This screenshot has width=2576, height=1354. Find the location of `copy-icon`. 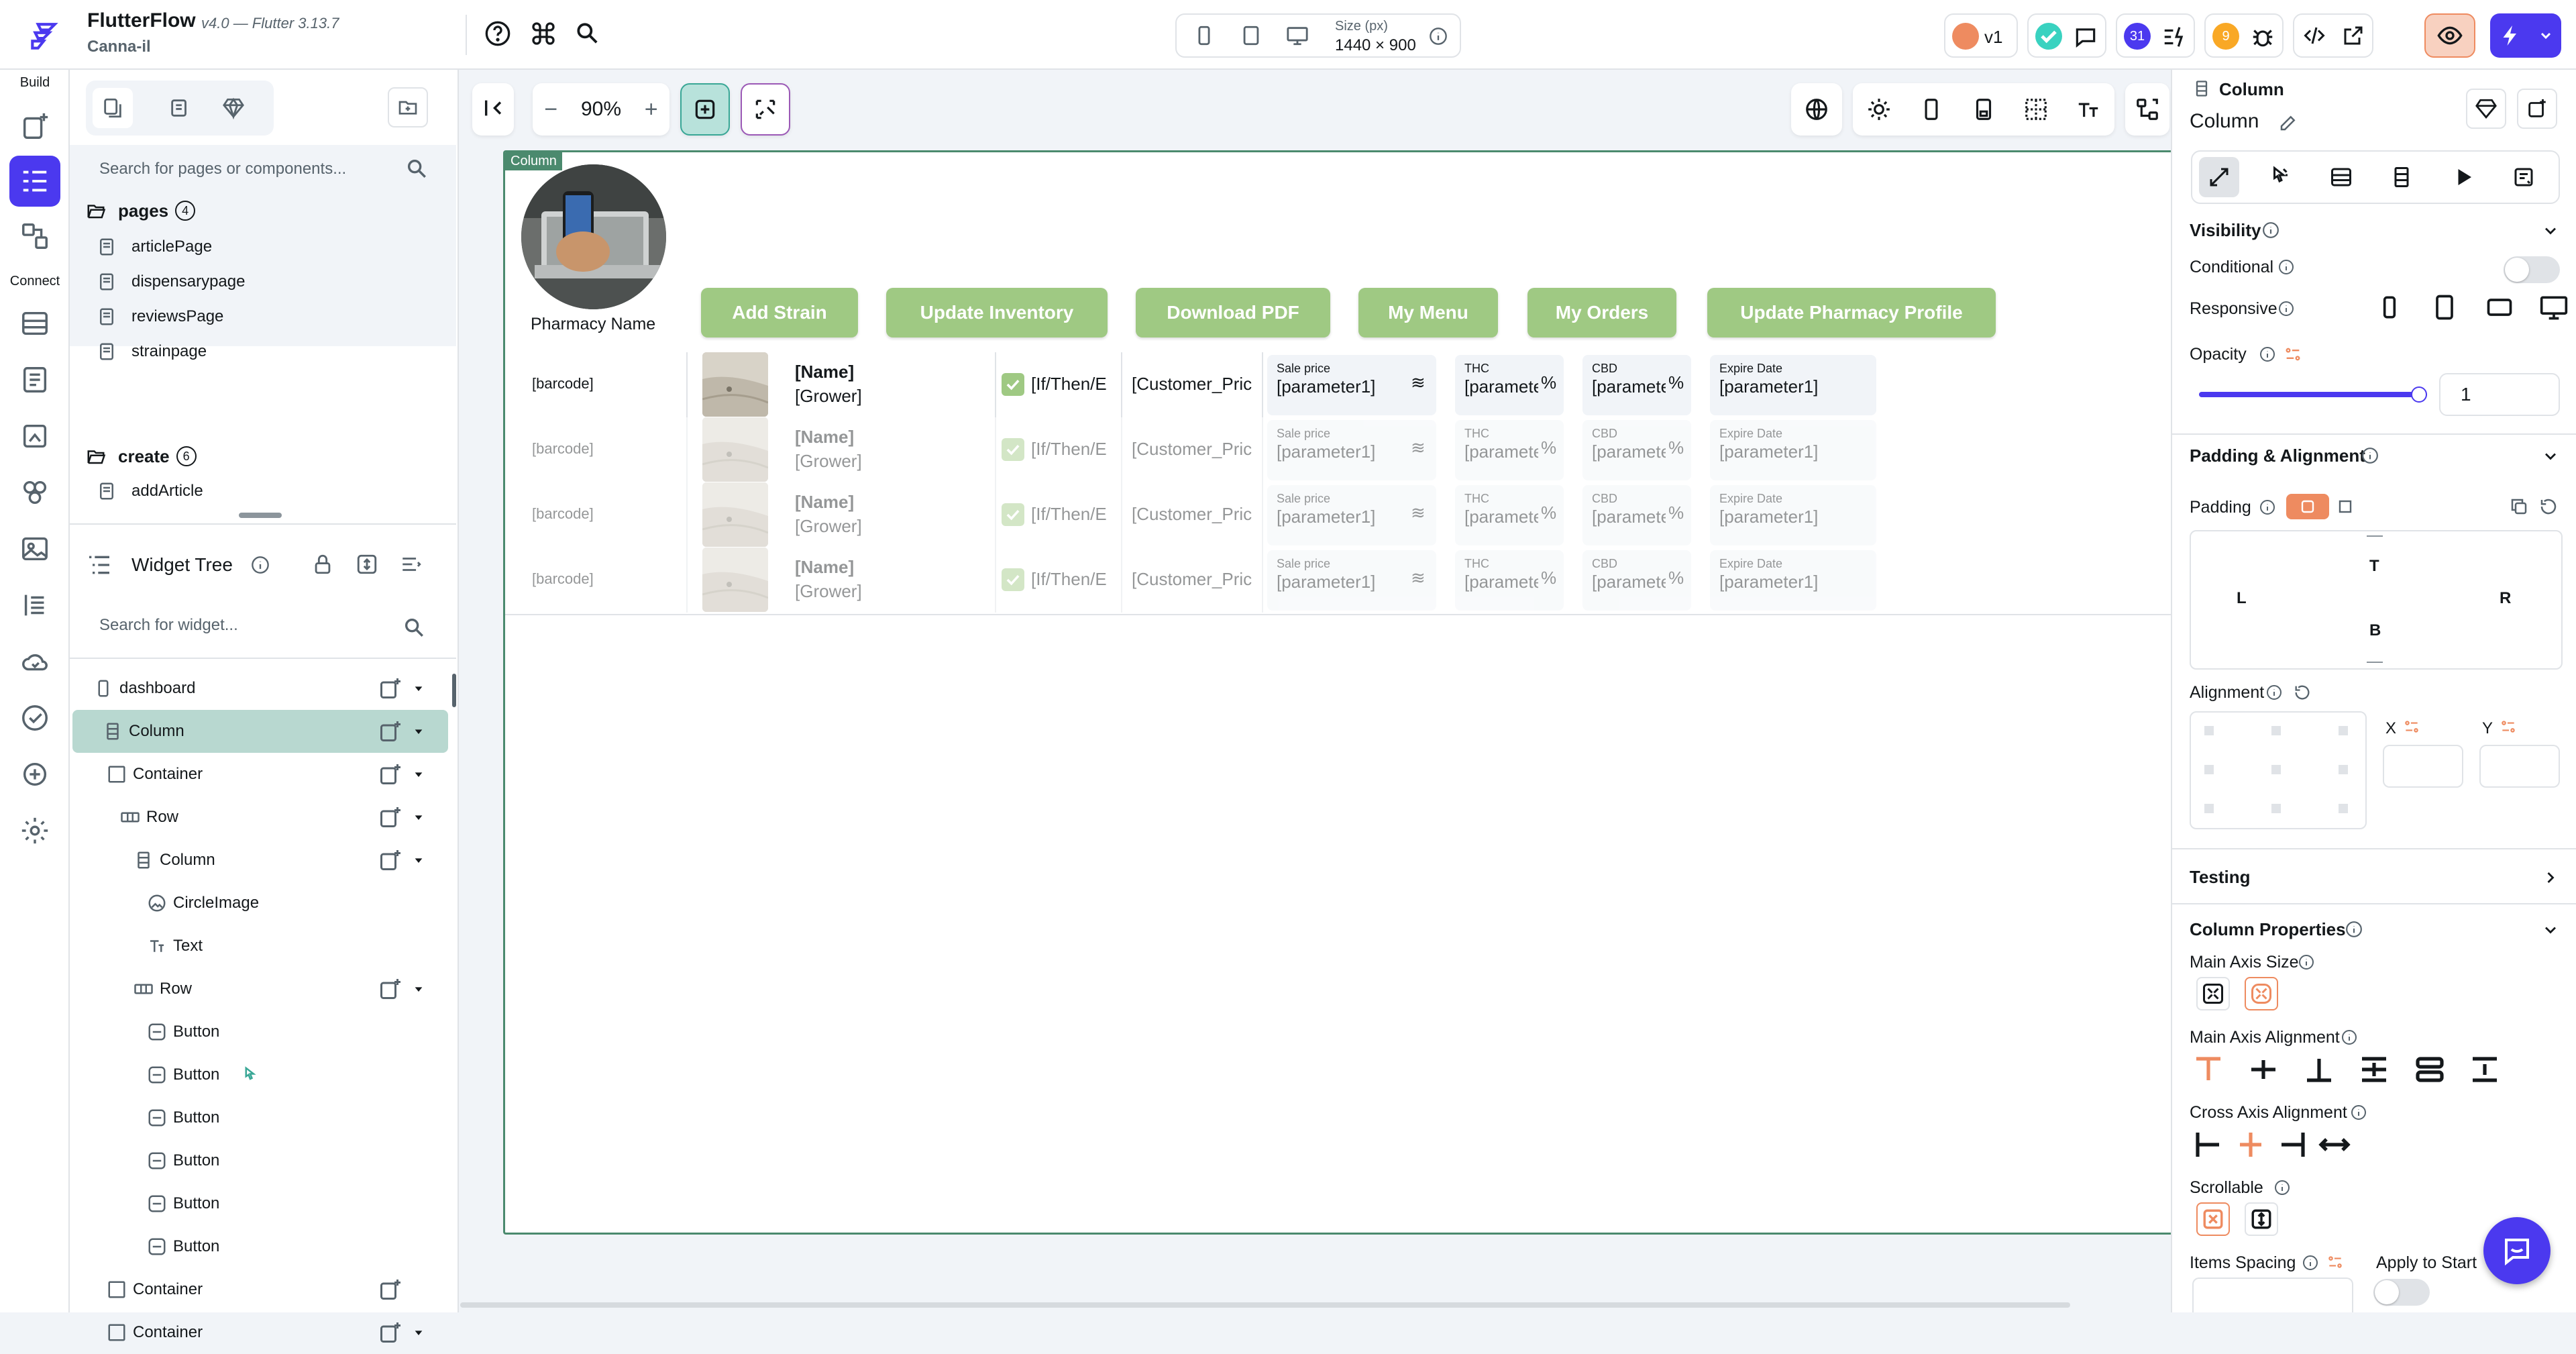

copy-icon is located at coordinates (2519, 507).